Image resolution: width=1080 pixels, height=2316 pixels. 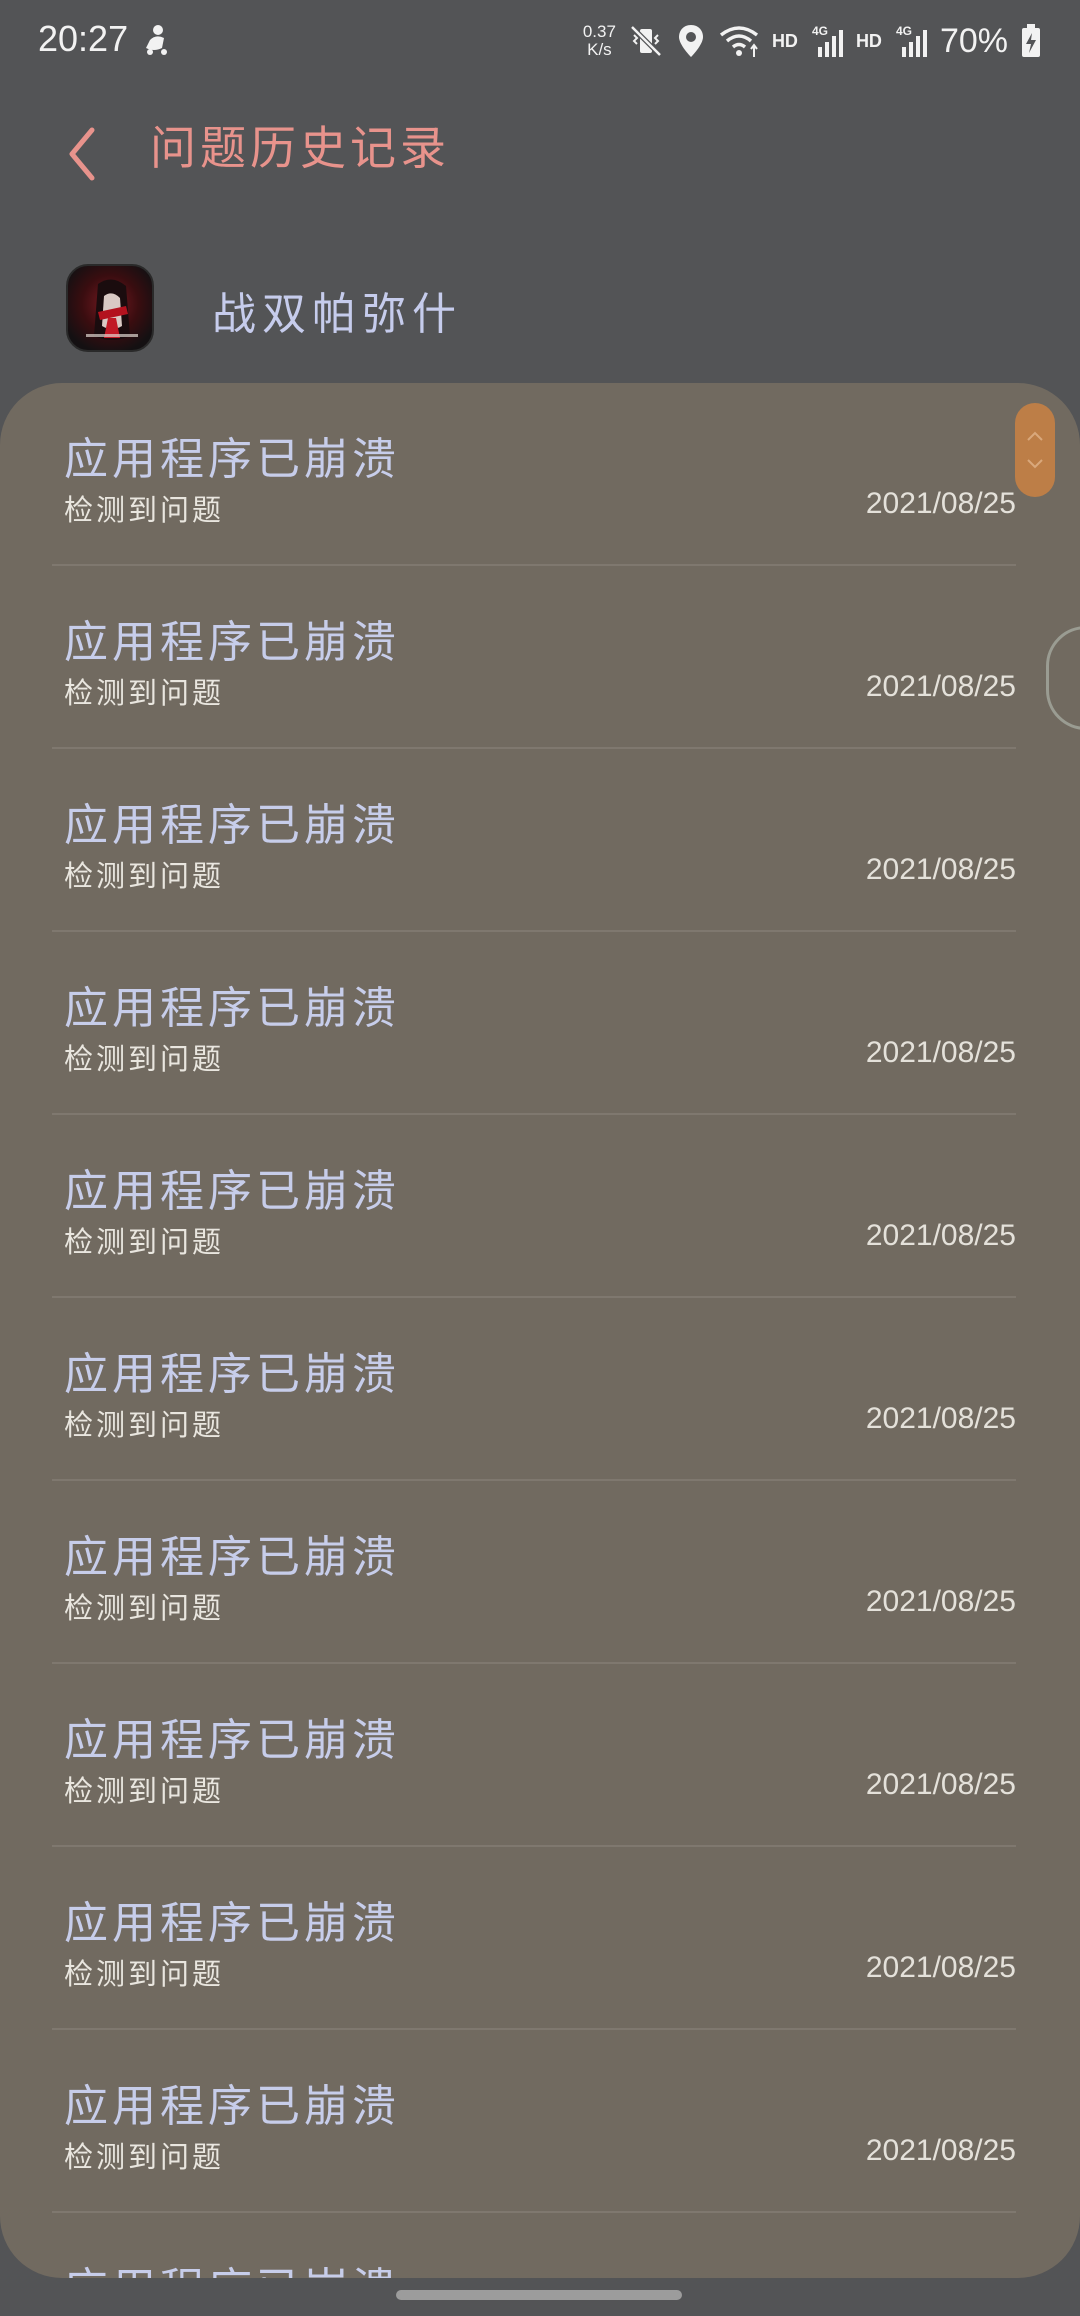 What do you see at coordinates (156, 40) in the screenshot?
I see `figure-notification-icon` at bounding box center [156, 40].